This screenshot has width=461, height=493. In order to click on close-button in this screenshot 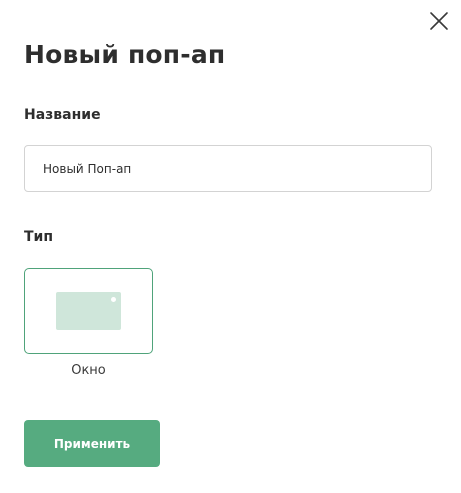, I will do `click(439, 21)`.